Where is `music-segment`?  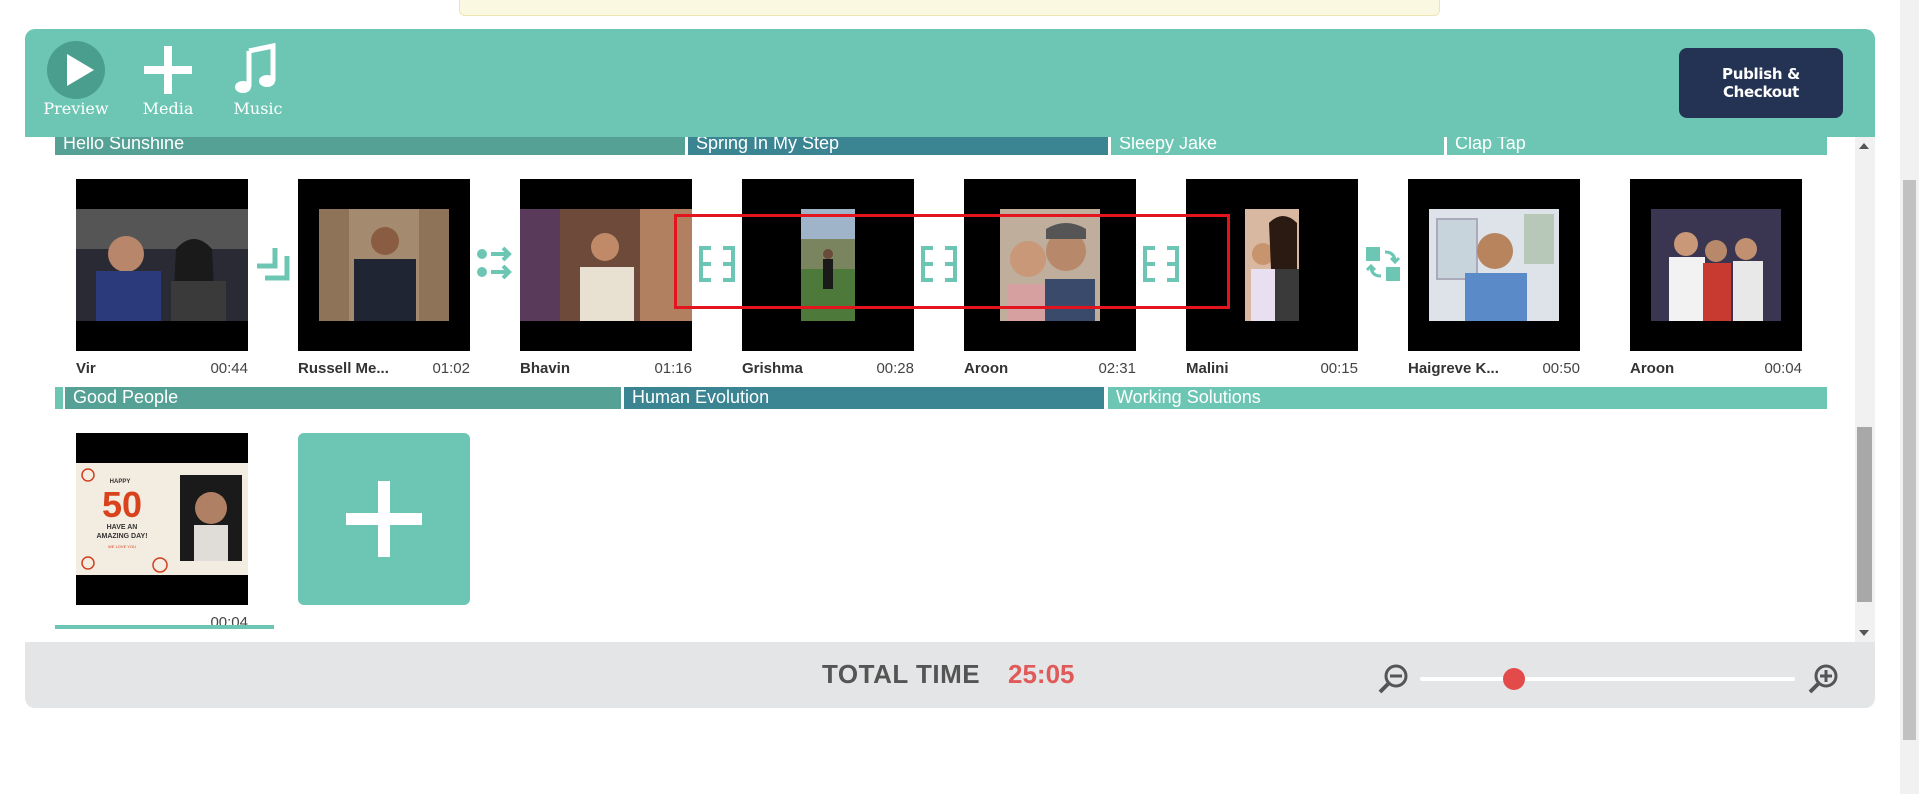 music-segment is located at coordinates (59, 398).